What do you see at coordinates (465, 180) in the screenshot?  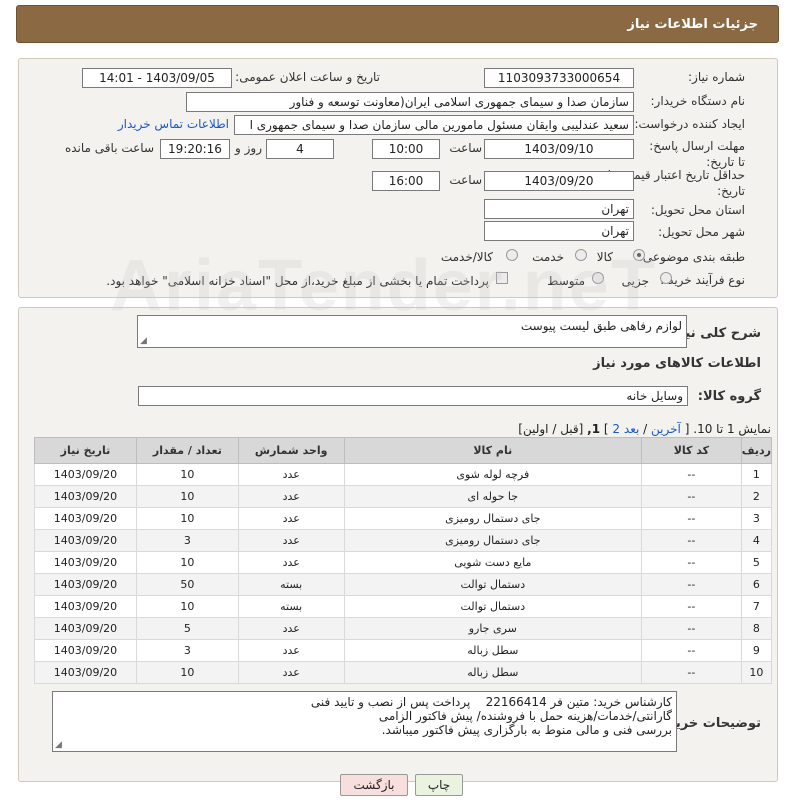 I see `price-validity-time-label: ساعت` at bounding box center [465, 180].